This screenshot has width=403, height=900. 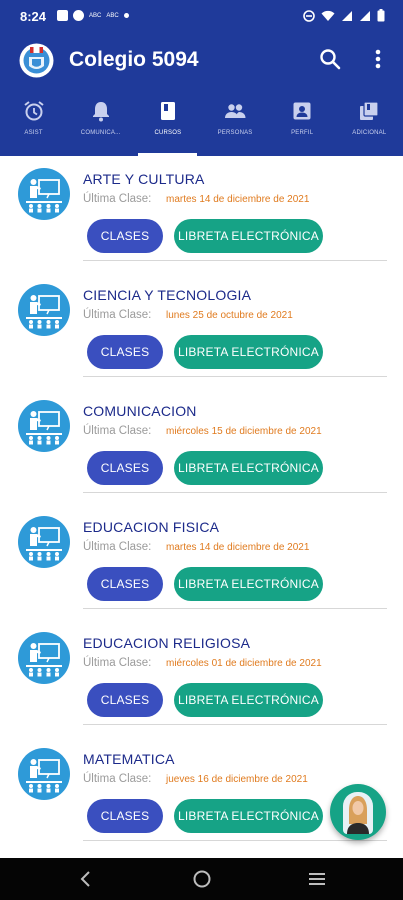 What do you see at coordinates (140, 411) in the screenshot?
I see `course-name: COMUNICACION` at bounding box center [140, 411].